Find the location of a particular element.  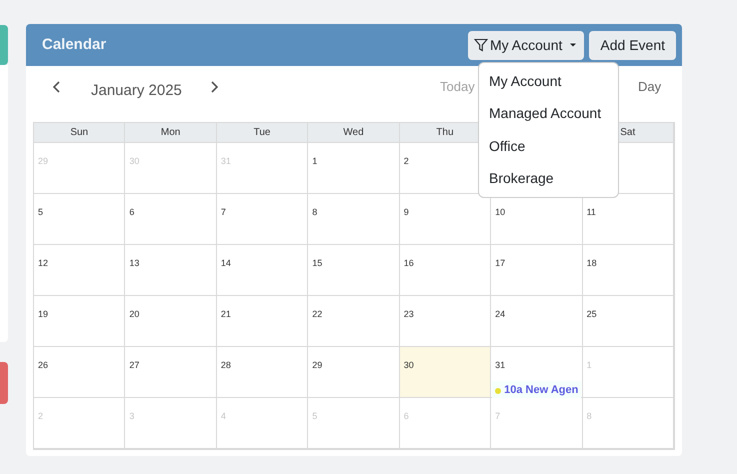

day-number: 16 is located at coordinates (409, 263).